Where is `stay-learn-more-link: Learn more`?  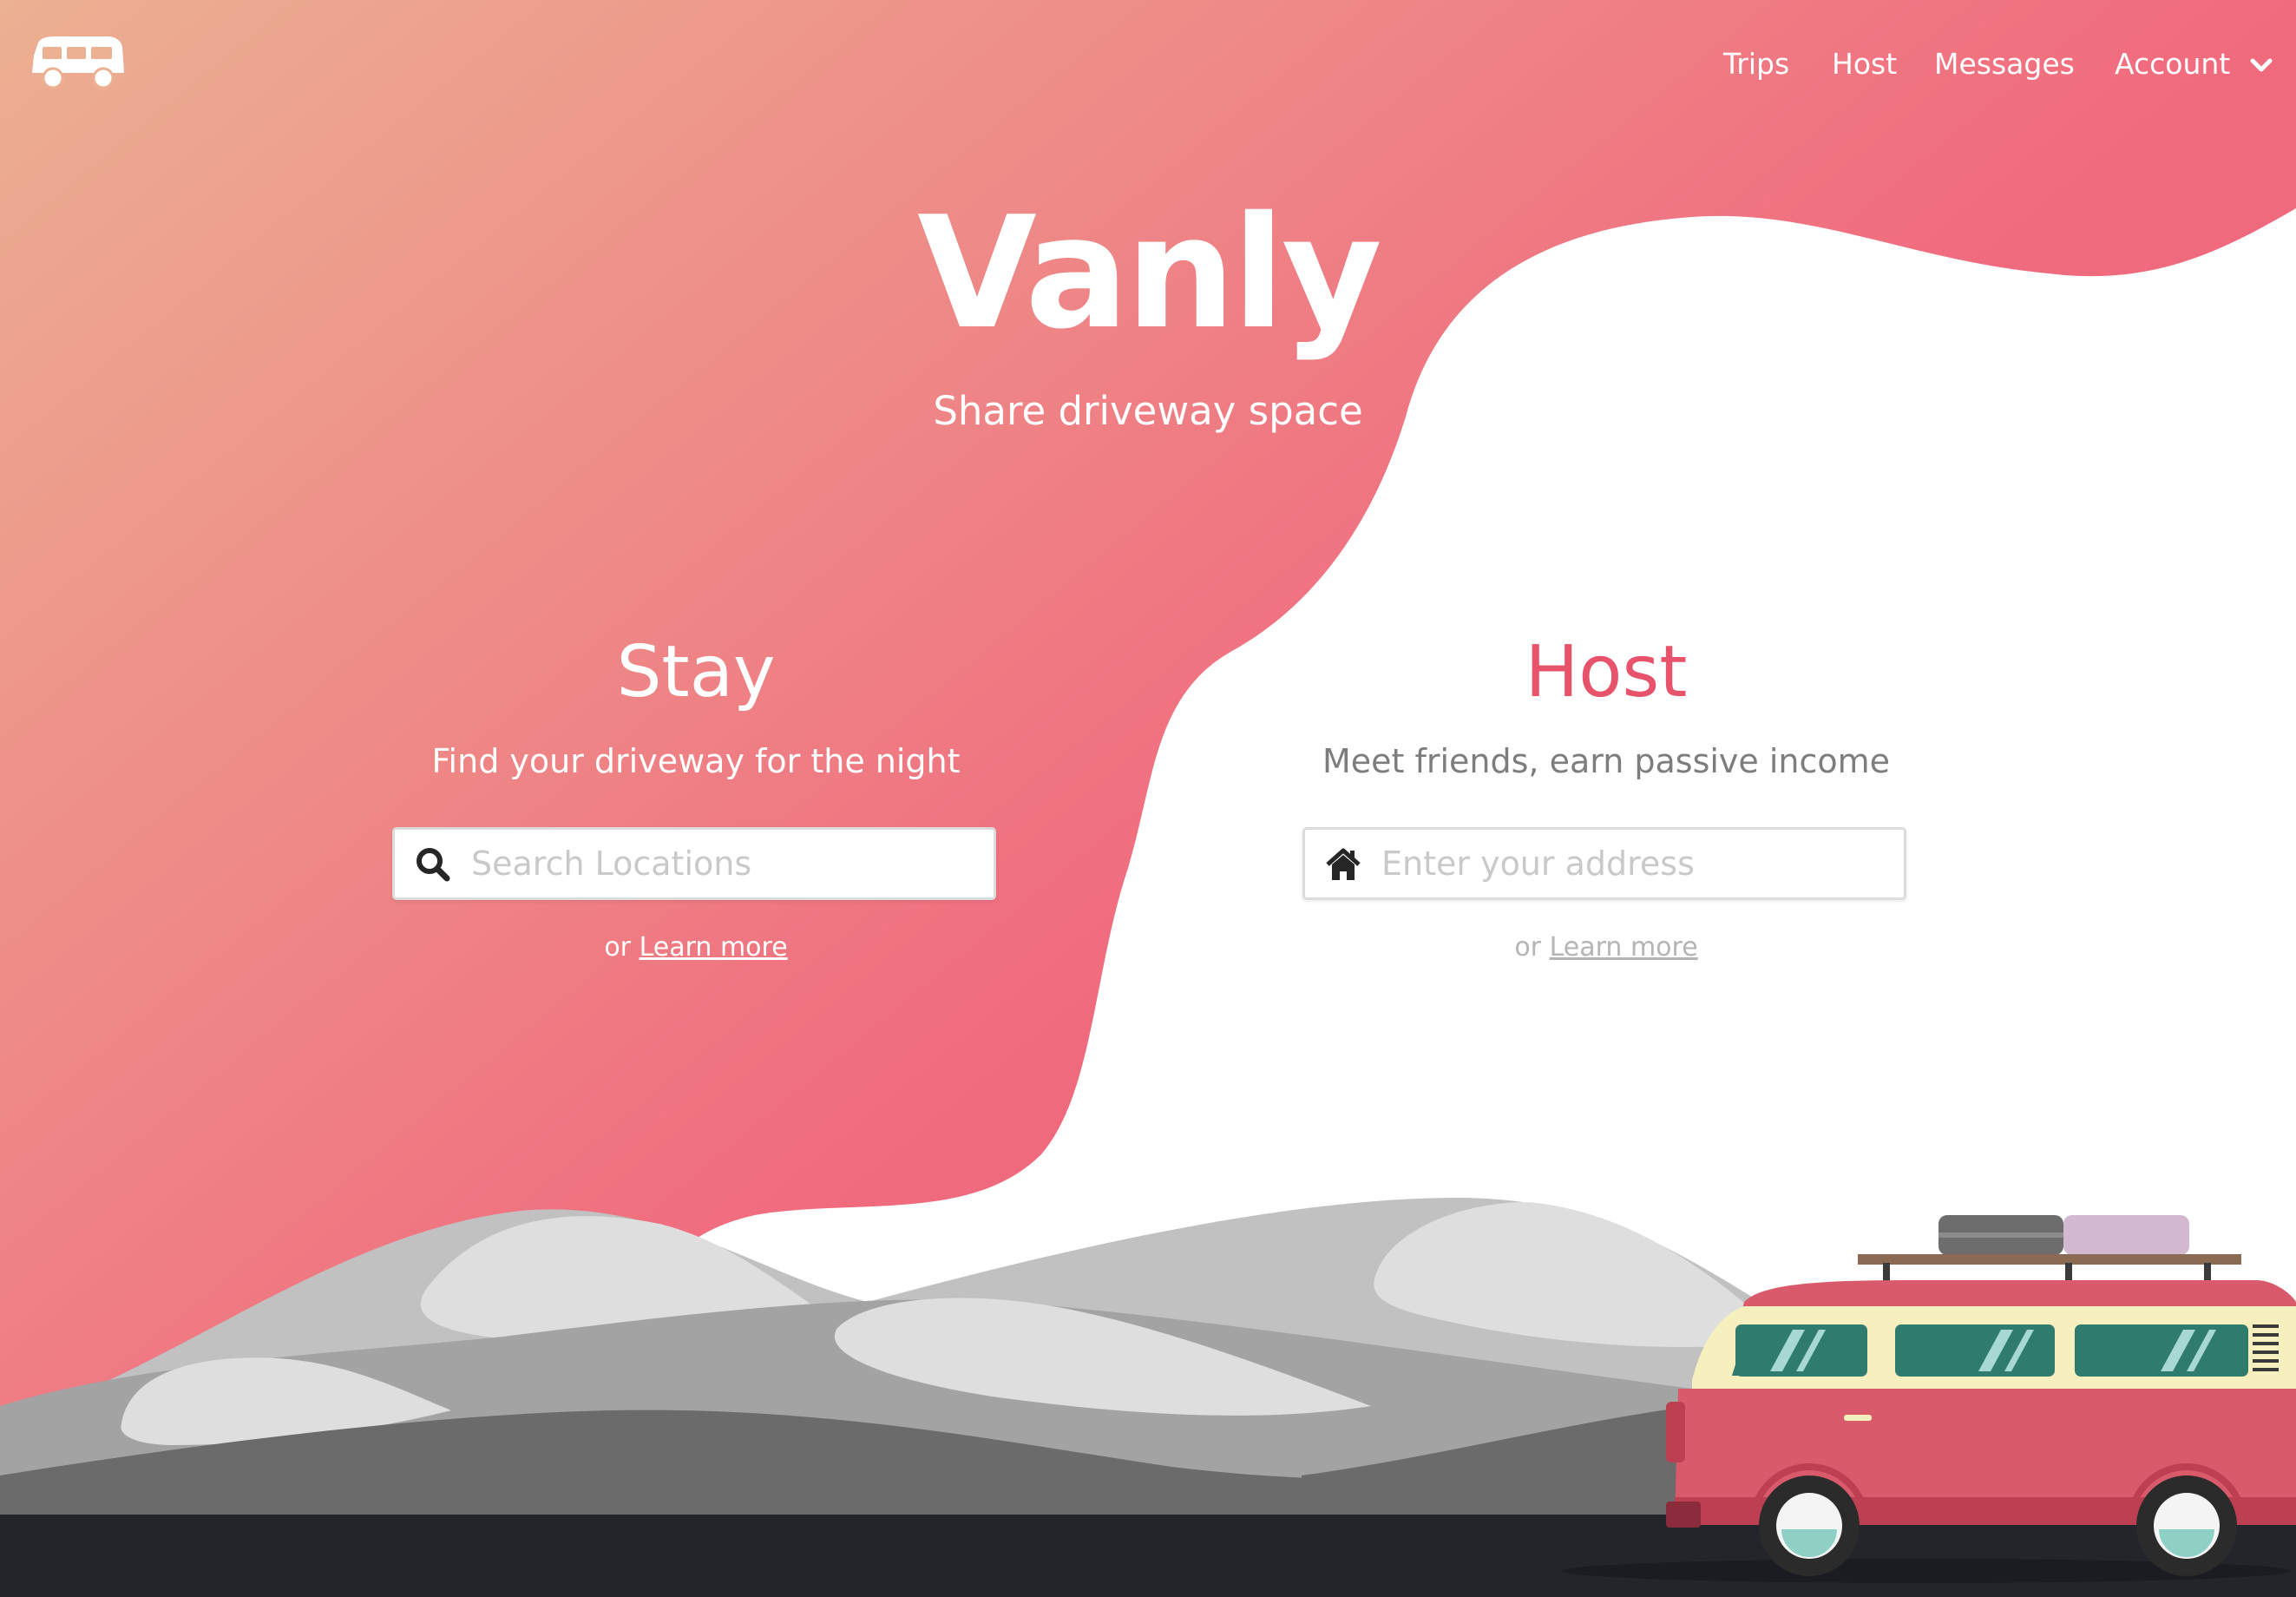
stay-learn-more-link: Learn more is located at coordinates (714, 947).